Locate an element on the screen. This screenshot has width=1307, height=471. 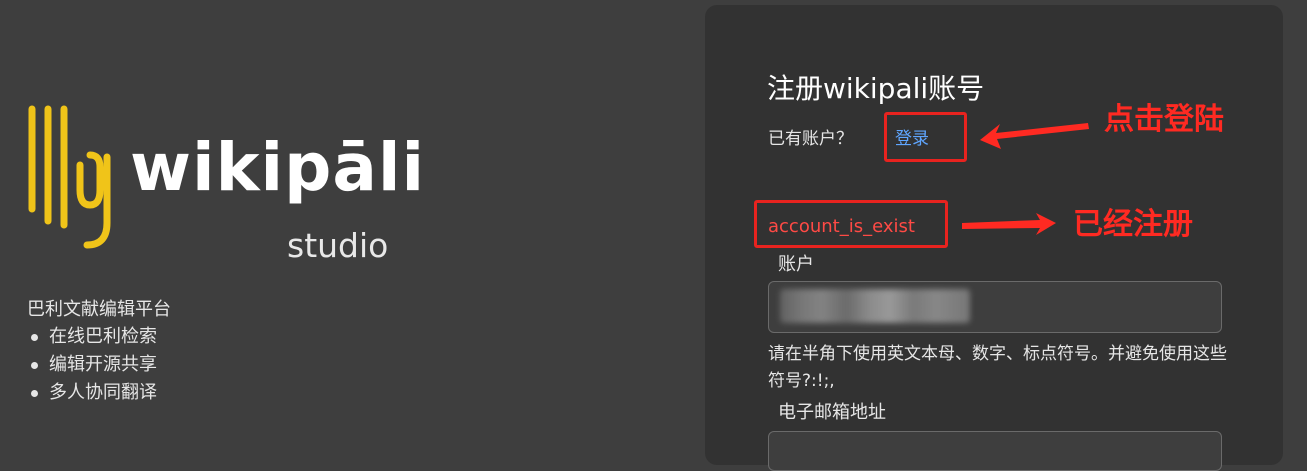
login-highlight-box is located at coordinates (925, 137).